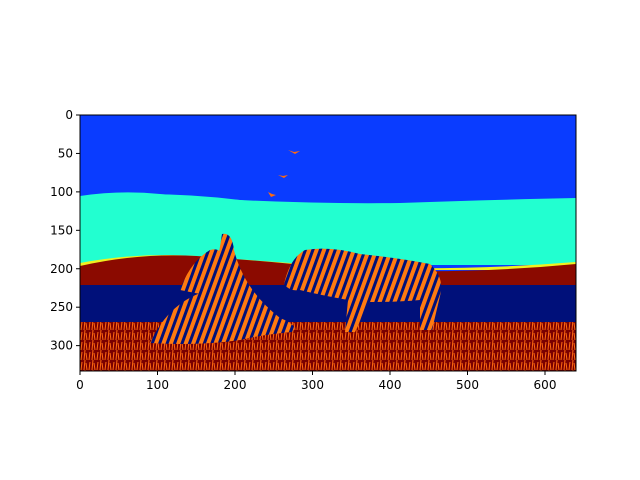  Describe the element at coordinates (65, 153) in the screenshot. I see `y-tick-label: 50` at that location.